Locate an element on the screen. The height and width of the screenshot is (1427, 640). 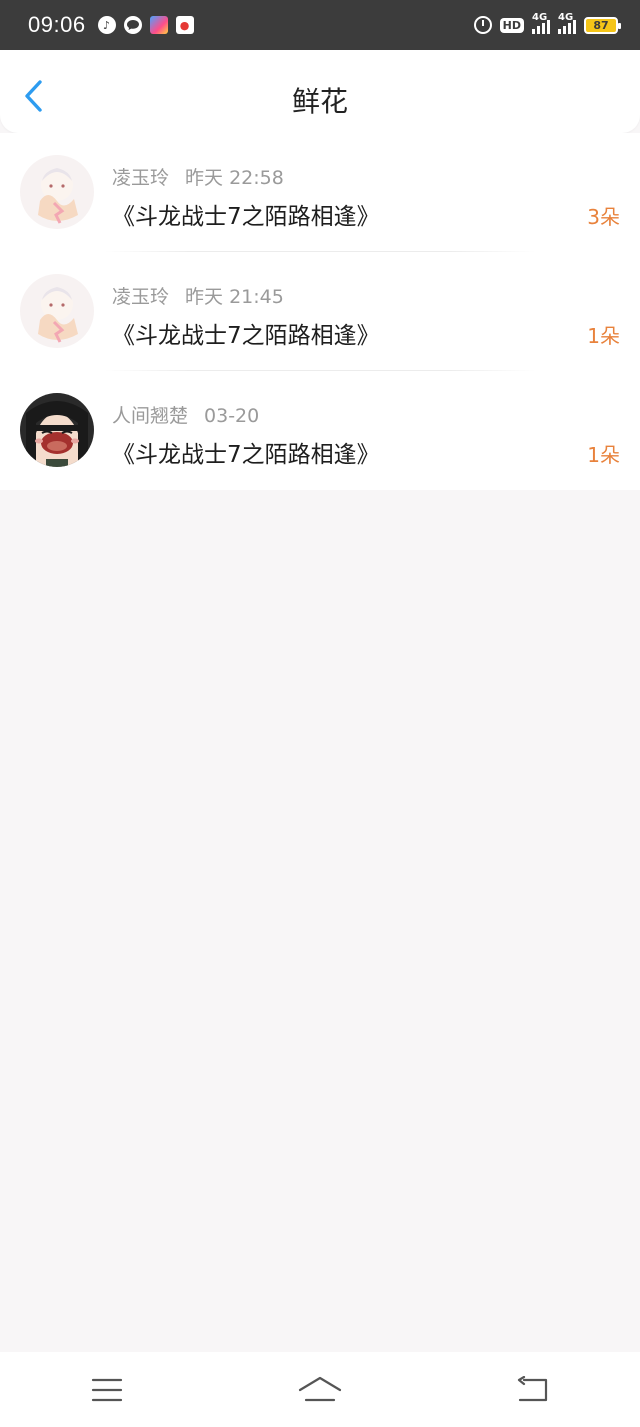
app-red-icon: ● is located at coordinates (184, 25).